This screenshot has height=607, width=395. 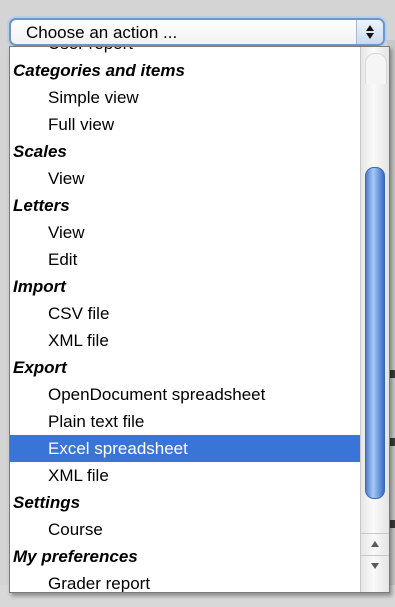 I want to click on menu-option-simple-view: Simple view, so click(x=185, y=97).